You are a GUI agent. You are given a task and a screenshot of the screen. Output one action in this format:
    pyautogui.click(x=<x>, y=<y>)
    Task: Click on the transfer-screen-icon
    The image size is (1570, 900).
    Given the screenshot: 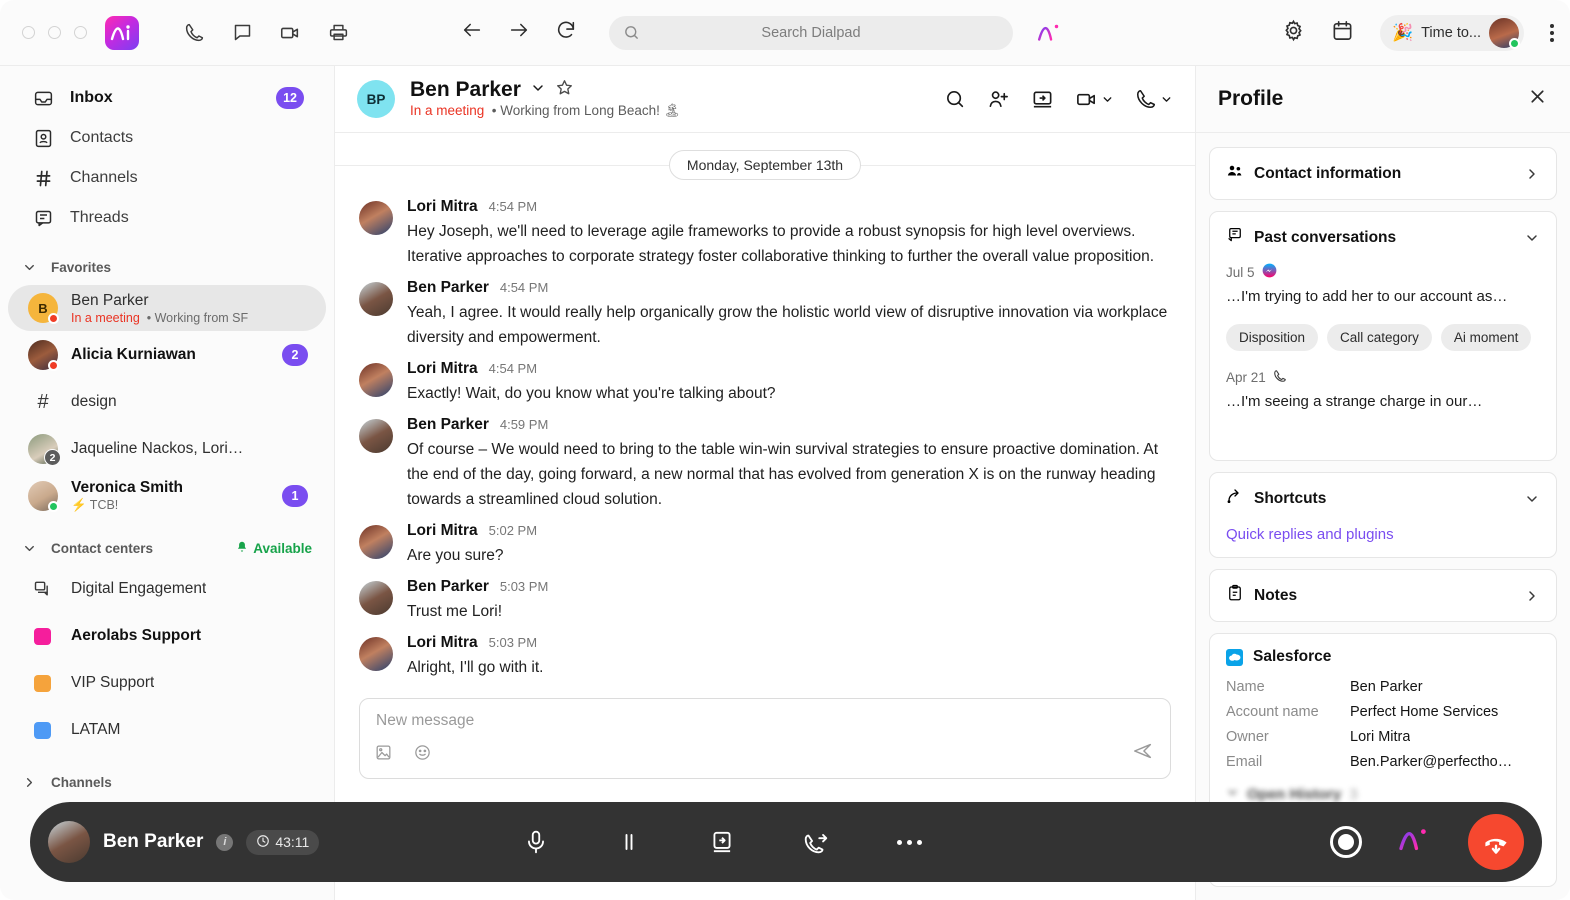 What is the action you would take?
    pyautogui.click(x=722, y=842)
    